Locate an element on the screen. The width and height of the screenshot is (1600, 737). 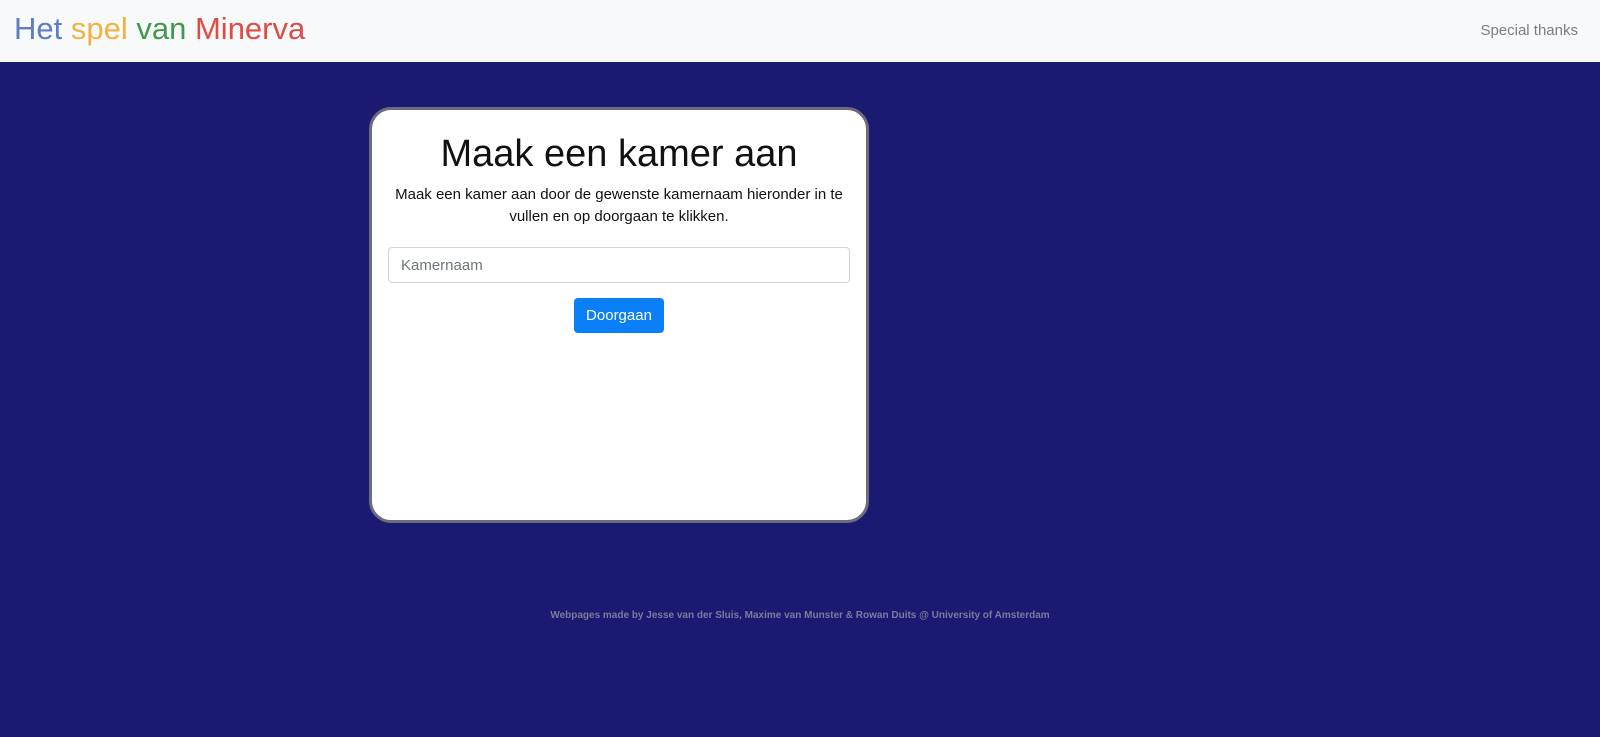
brand-word-minerva: Minerva is located at coordinates (250, 28).